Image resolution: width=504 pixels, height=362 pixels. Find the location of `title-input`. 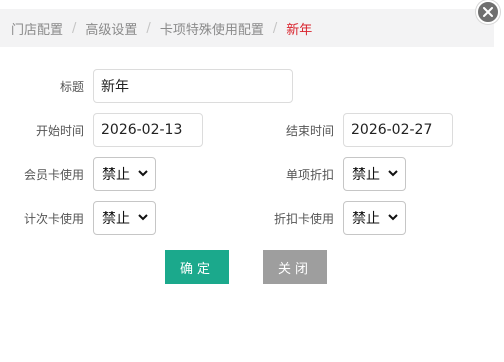

title-input is located at coordinates (193, 86).